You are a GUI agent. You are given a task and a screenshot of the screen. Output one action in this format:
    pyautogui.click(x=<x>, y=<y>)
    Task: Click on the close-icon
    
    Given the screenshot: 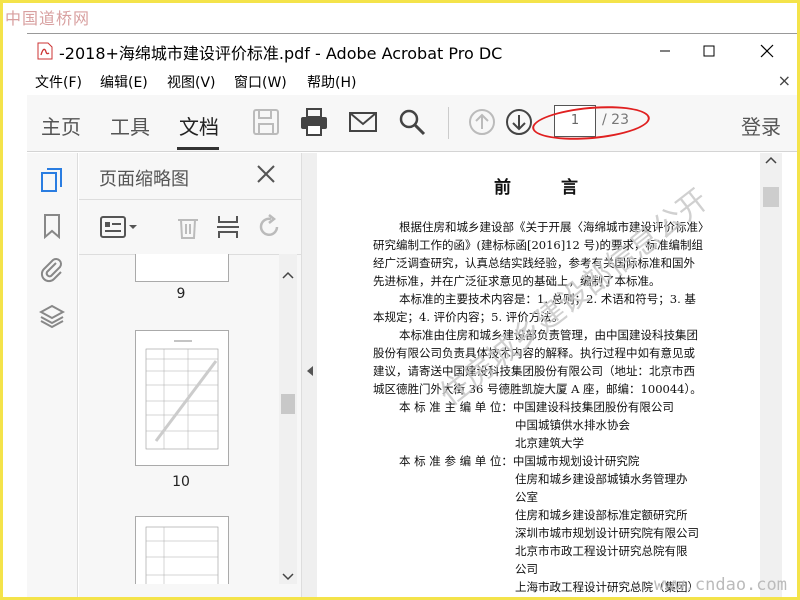 What is the action you would take?
    pyautogui.click(x=767, y=51)
    